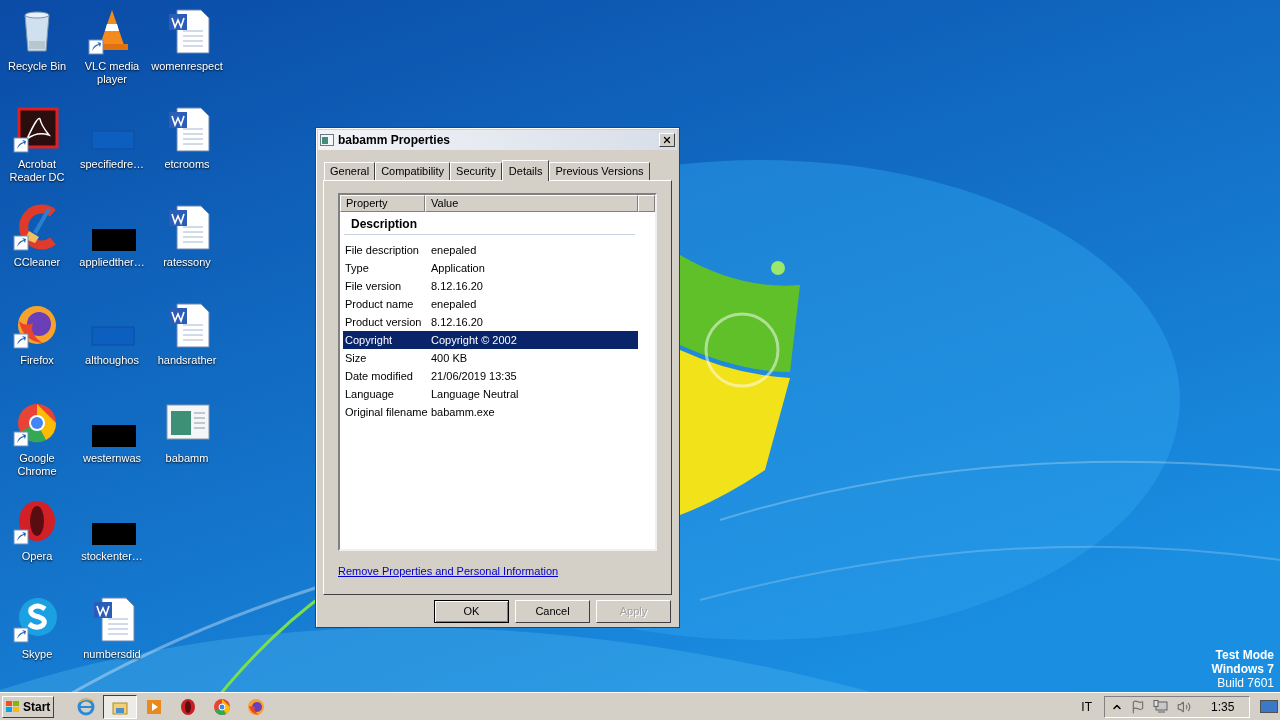 The height and width of the screenshot is (720, 1280). Describe the element at coordinates (1223, 706) in the screenshot. I see `clock: 1:35` at that location.